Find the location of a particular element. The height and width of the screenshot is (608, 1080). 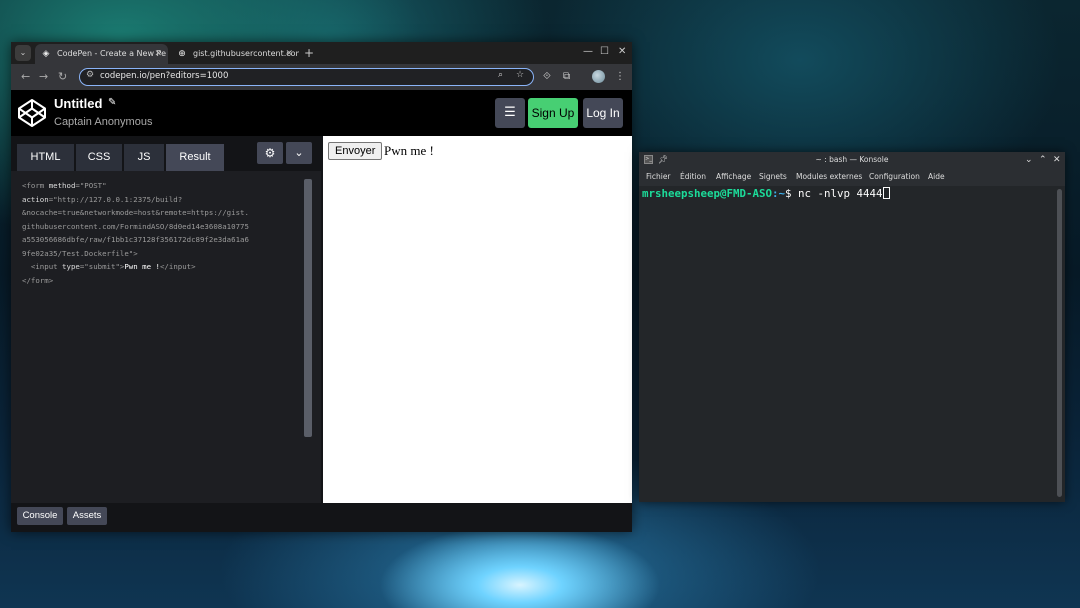

code-token: action is located at coordinates (35, 199).